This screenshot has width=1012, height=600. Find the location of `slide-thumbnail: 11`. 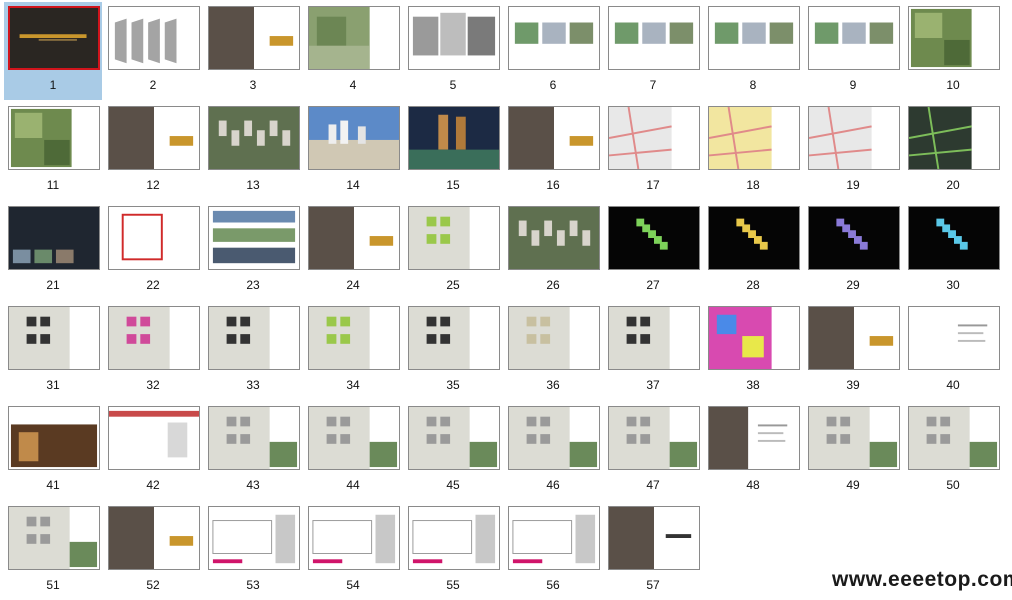

slide-thumbnail: 11 is located at coordinates (50, 150).